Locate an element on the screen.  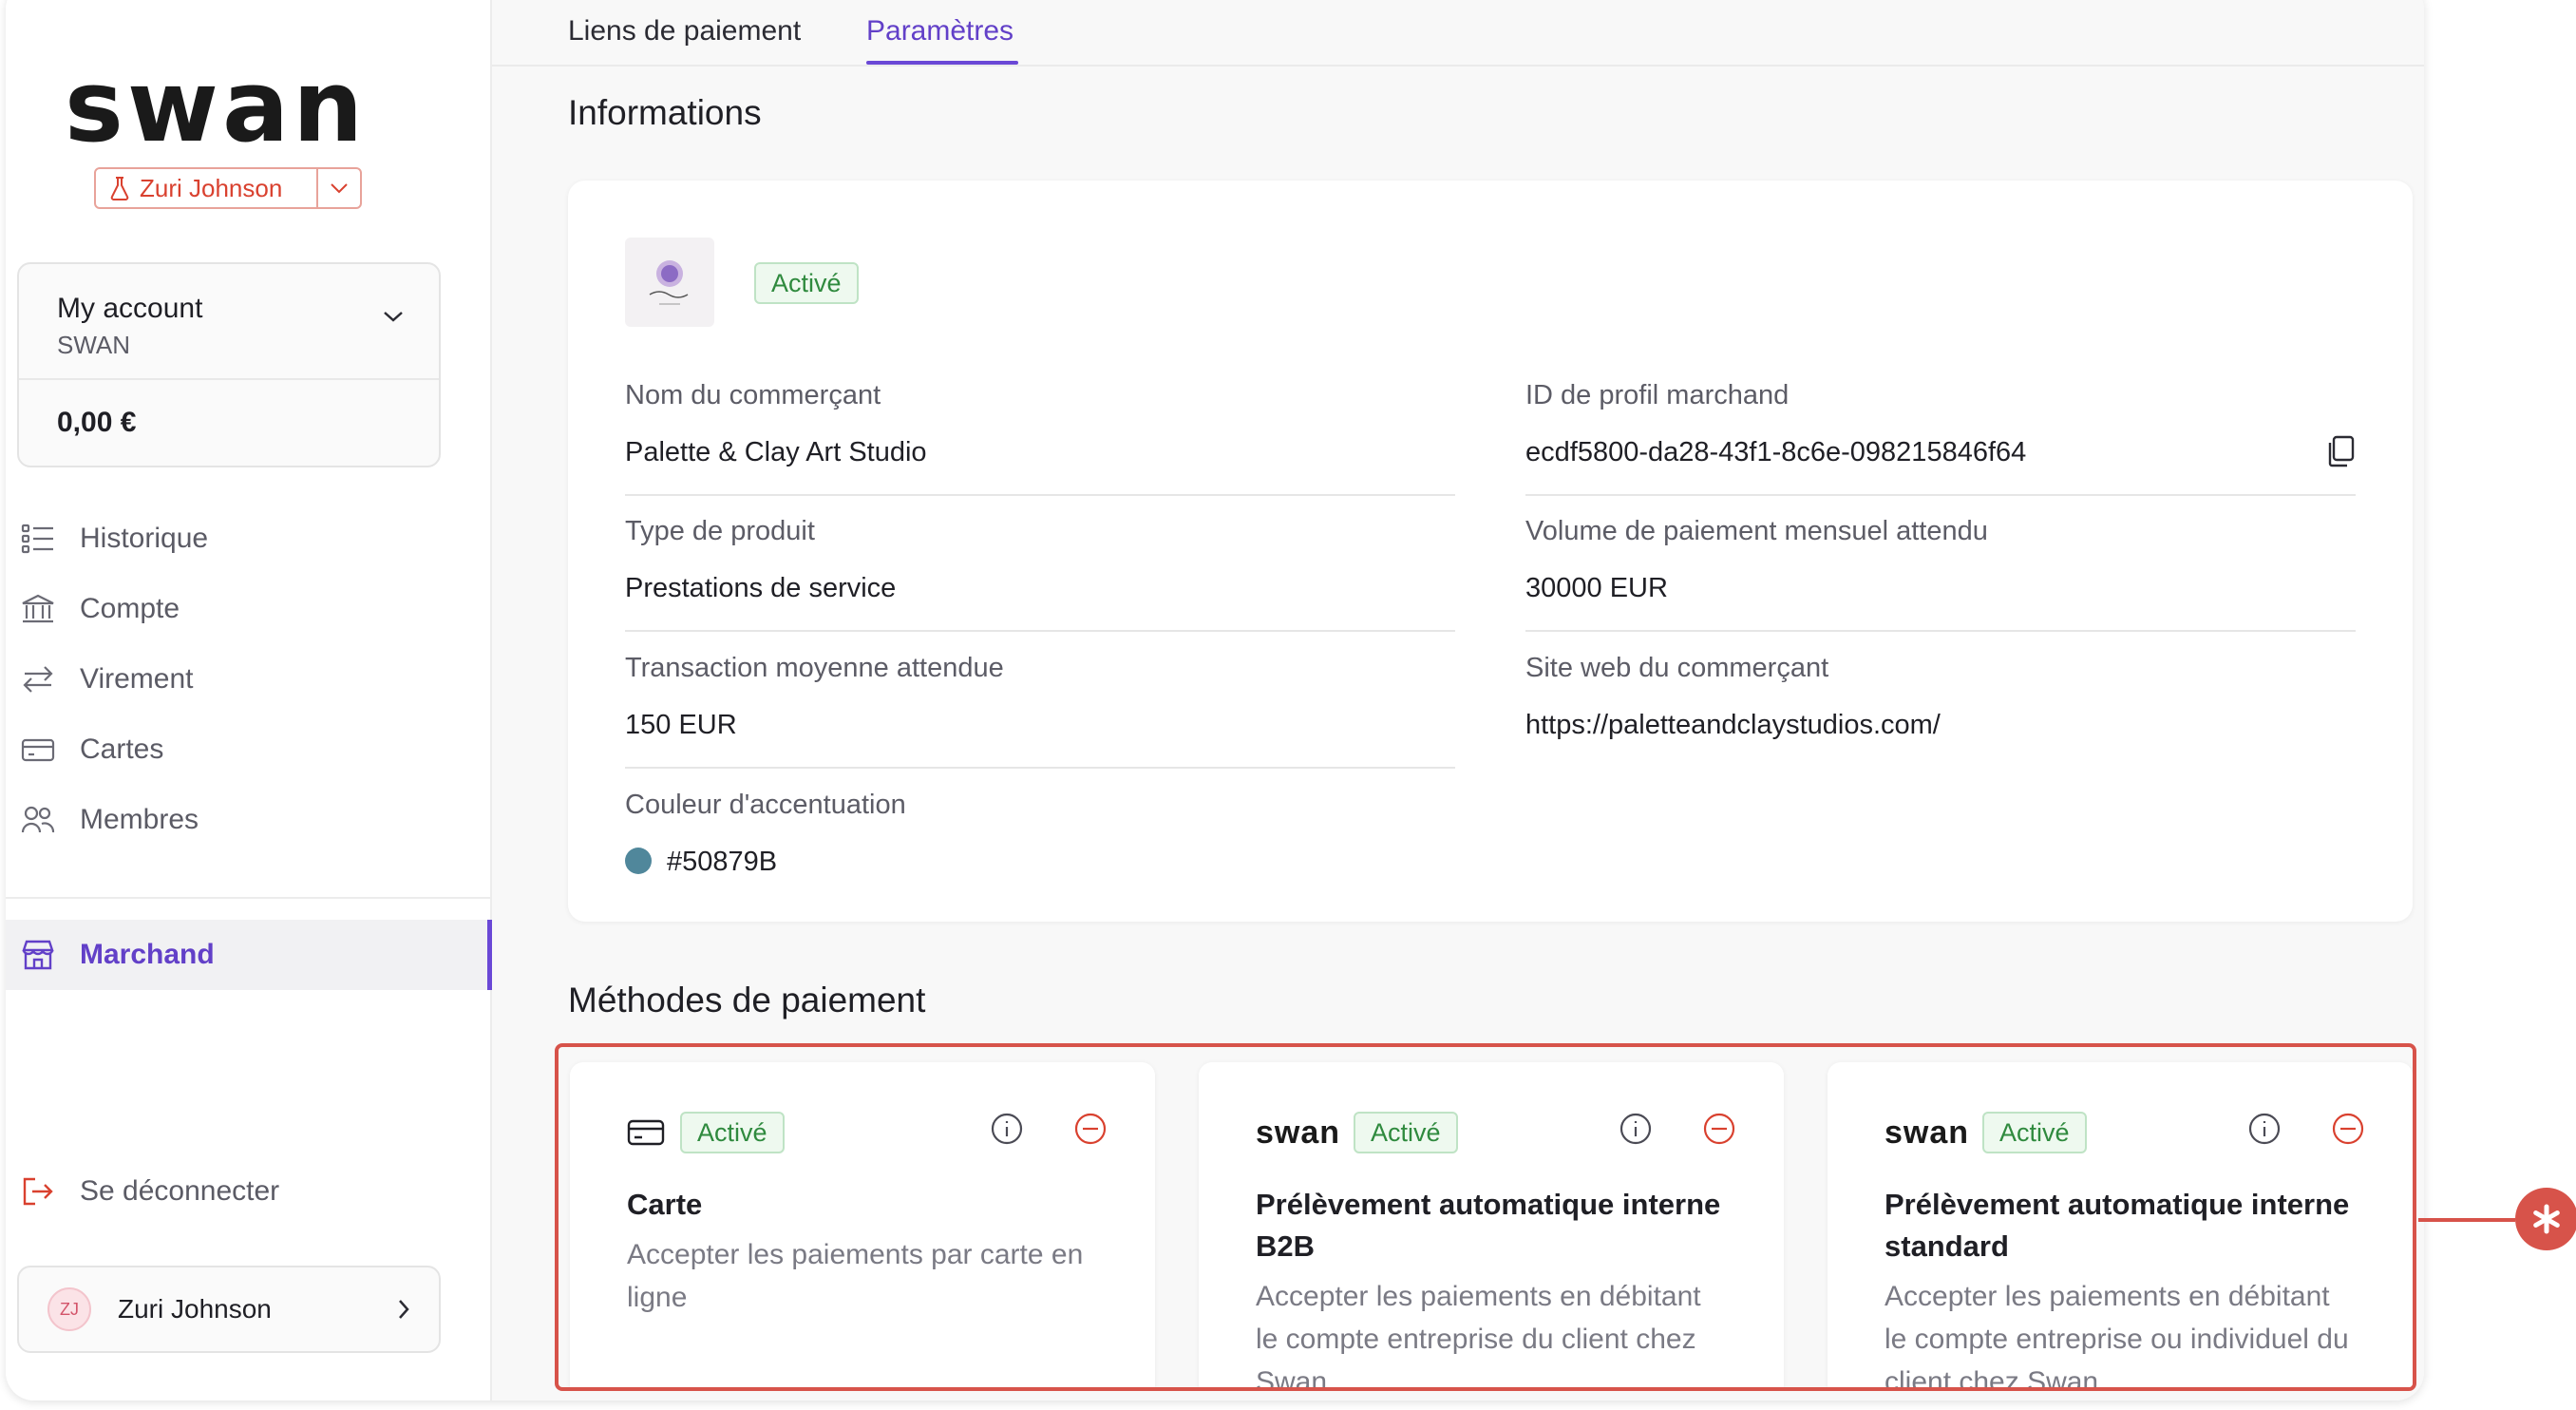
informations-title: Informations is located at coordinates (665, 112).